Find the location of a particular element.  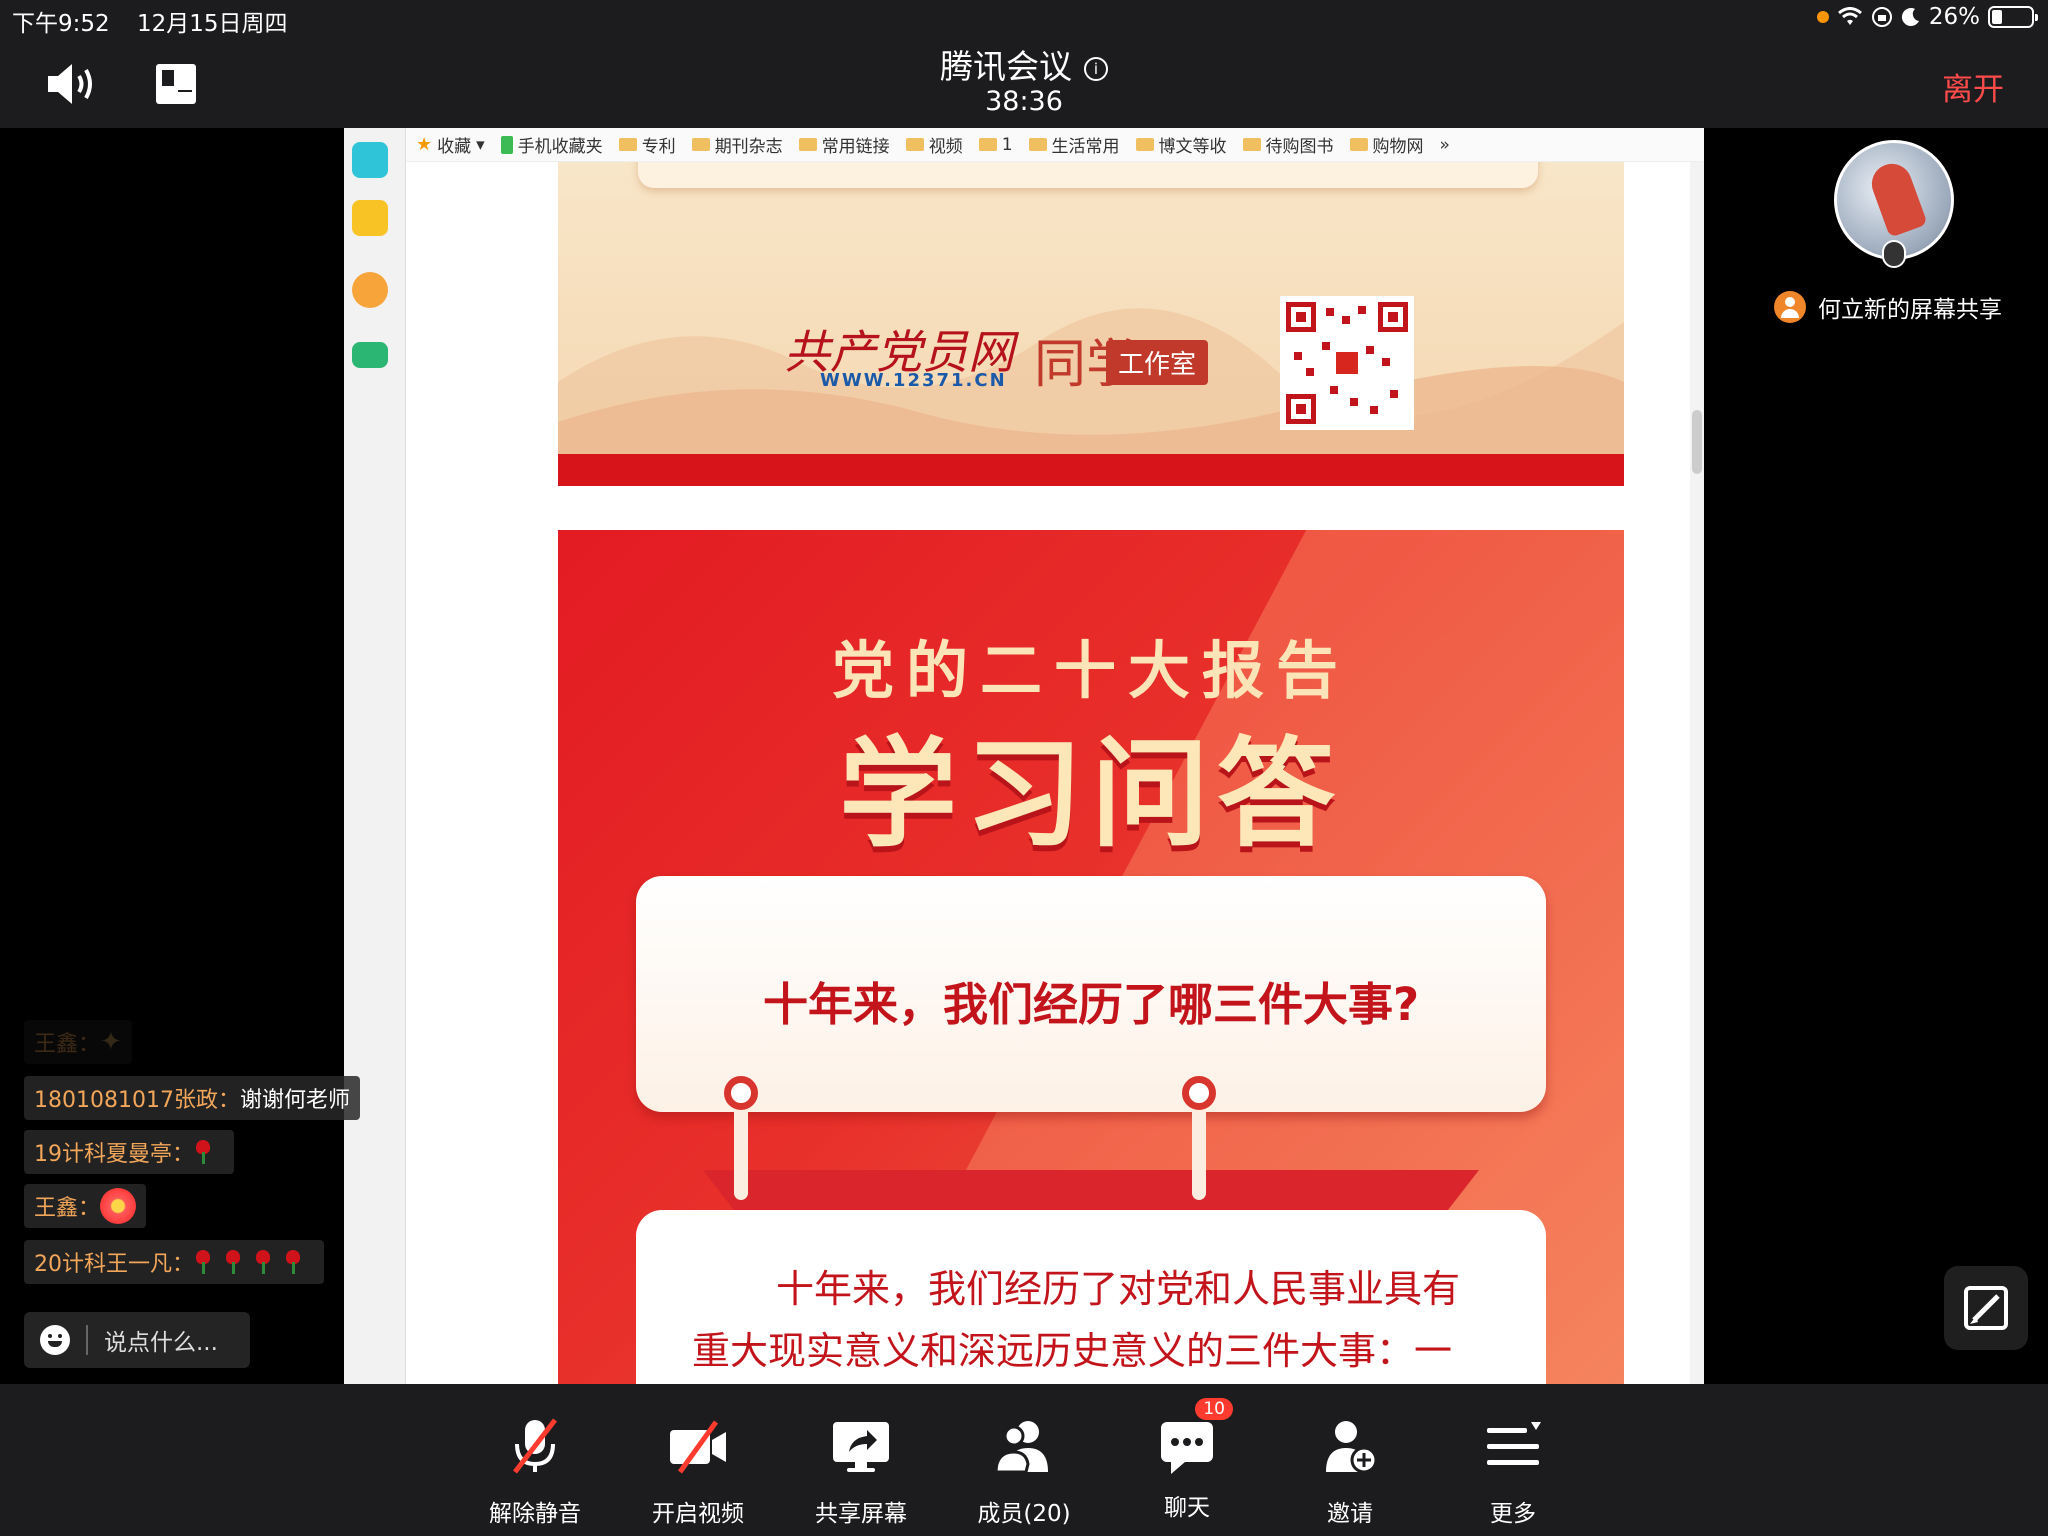

red-bar is located at coordinates (1091, 470).